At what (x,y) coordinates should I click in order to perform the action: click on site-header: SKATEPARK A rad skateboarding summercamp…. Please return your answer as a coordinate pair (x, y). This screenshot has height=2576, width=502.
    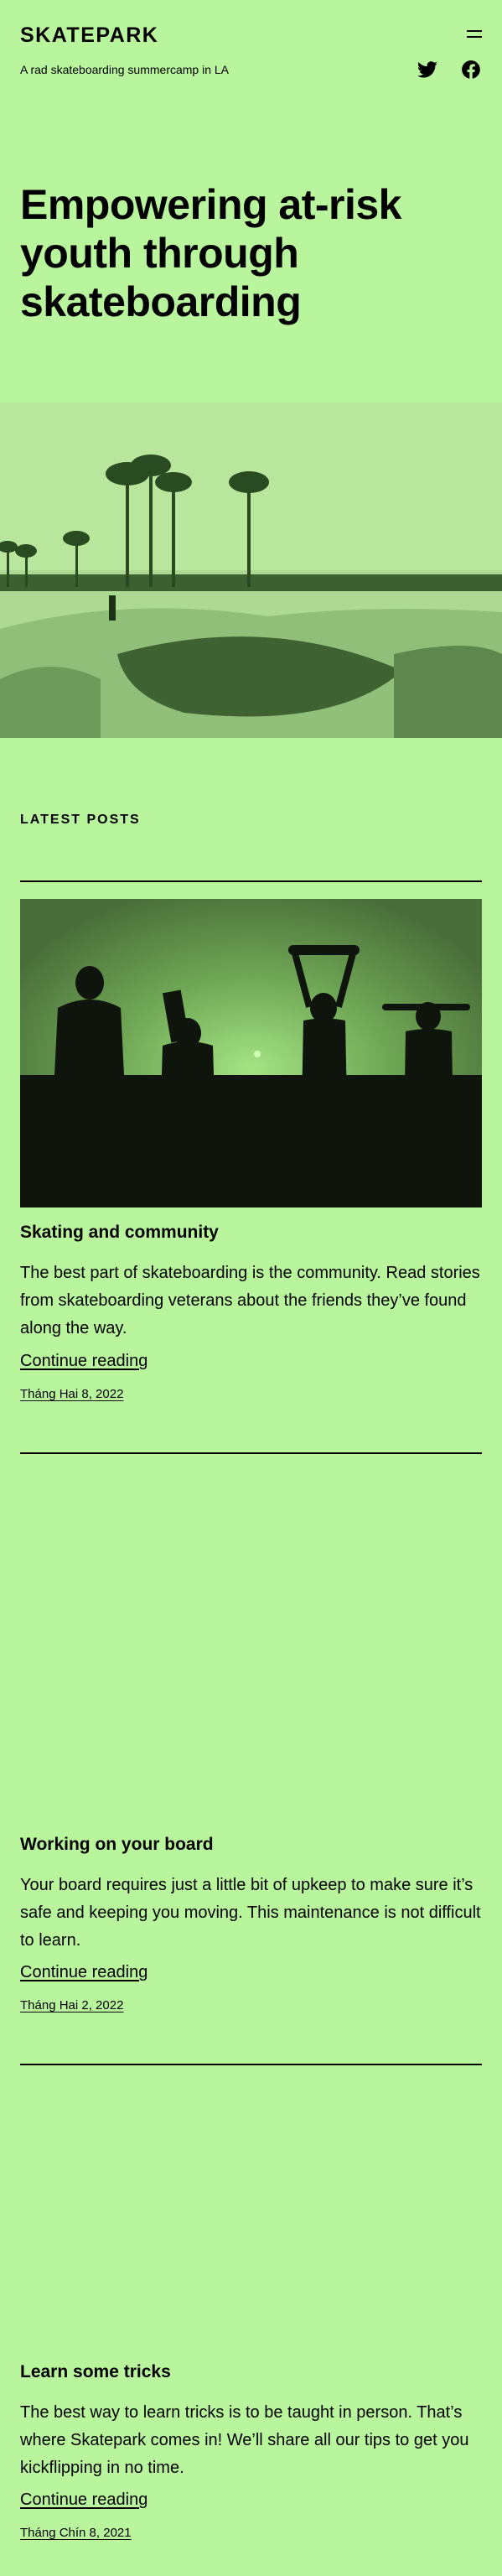
    Looking at the image, I should click on (251, 51).